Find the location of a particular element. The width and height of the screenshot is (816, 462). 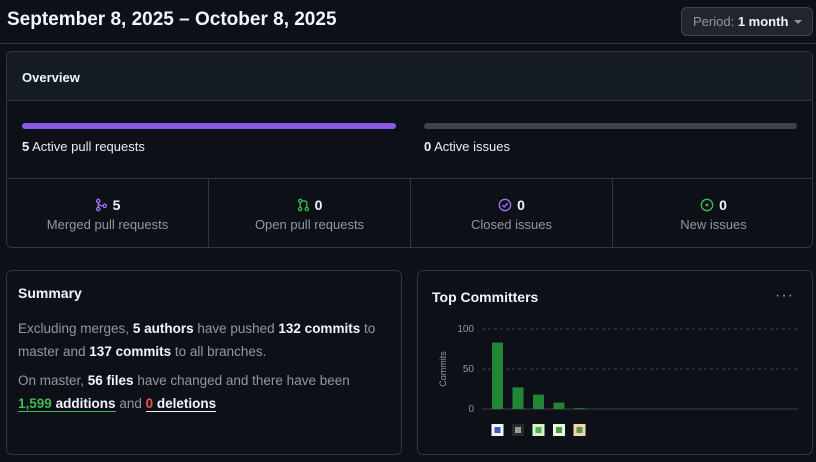

stat-merged-pull-requests: 5 Merged pull requests is located at coordinates (108, 213).